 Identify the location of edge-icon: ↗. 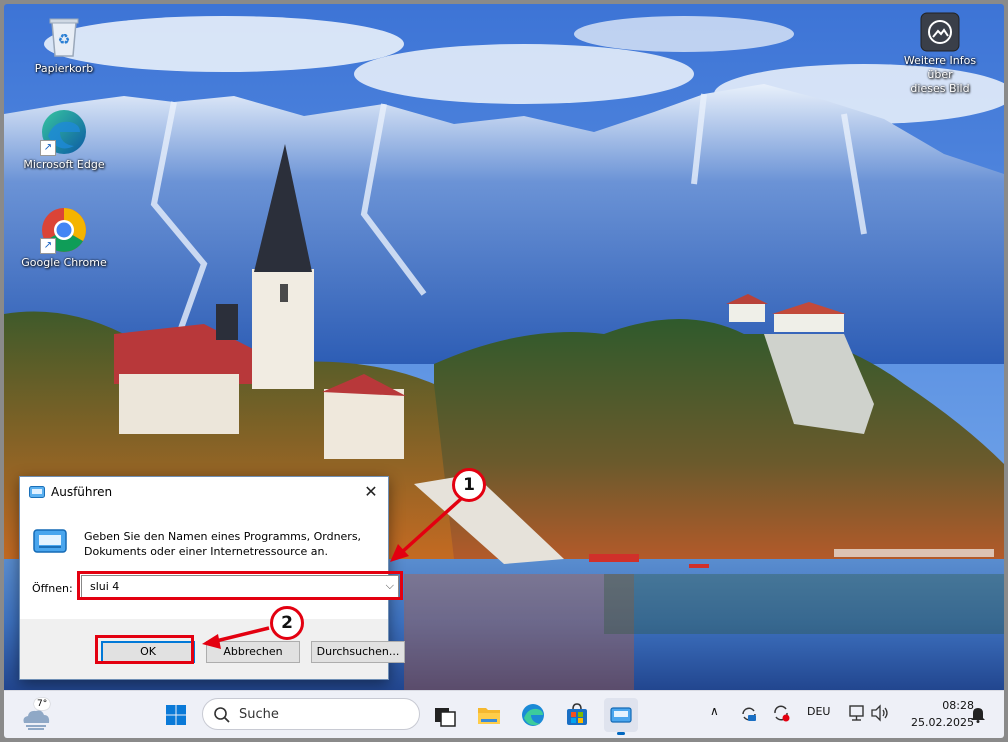
(64, 132).